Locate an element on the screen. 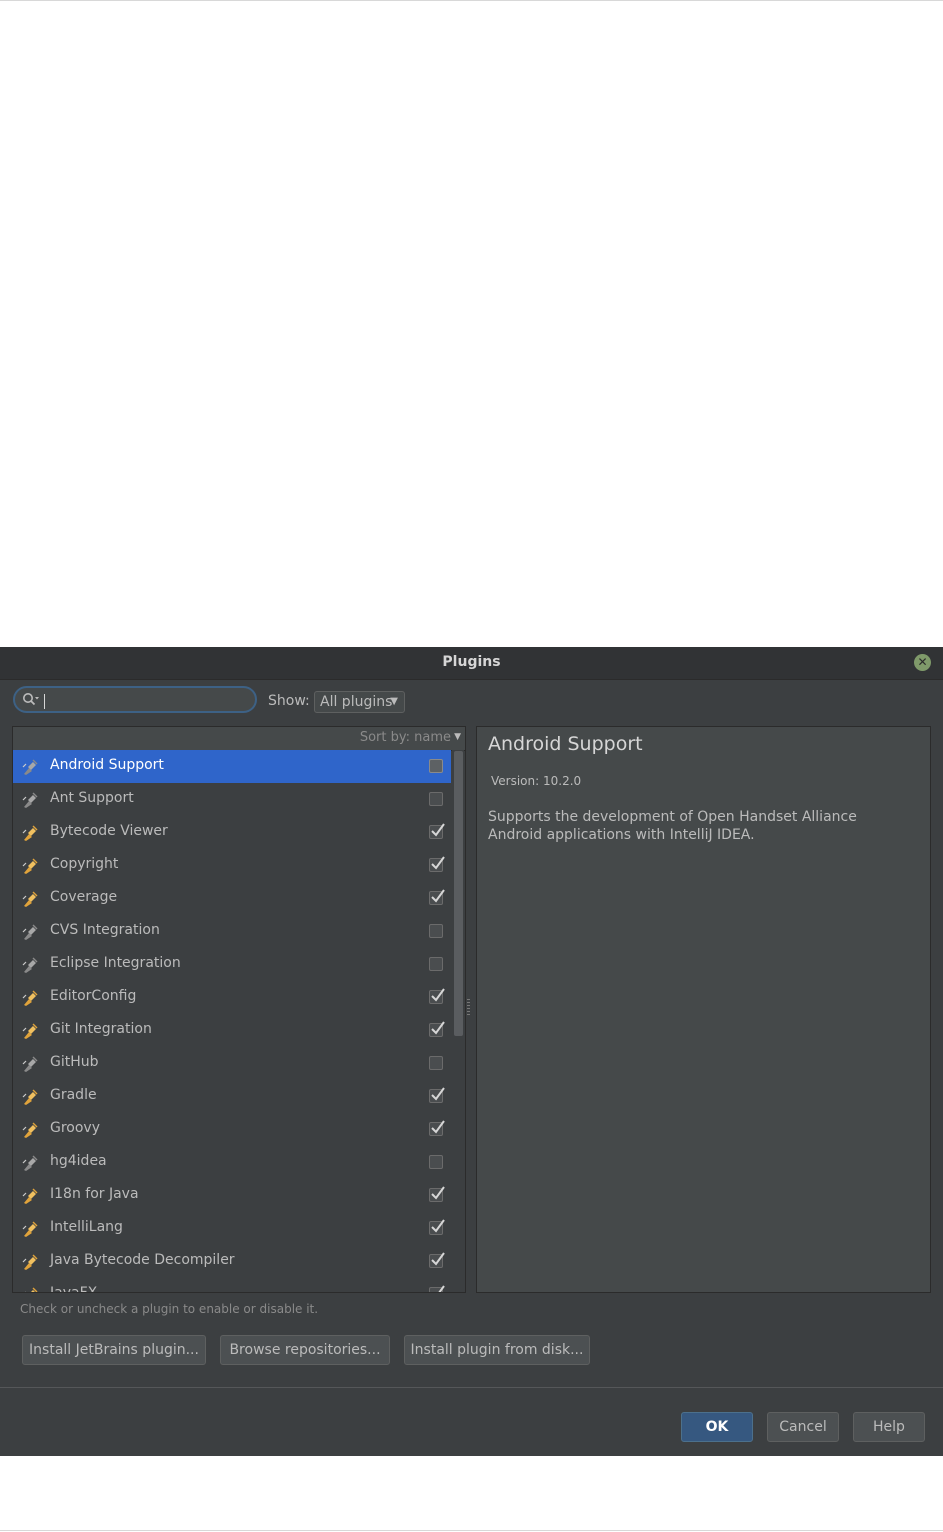 The width and height of the screenshot is (943, 1532). dialog-titlebar: Plugins ✕ is located at coordinates (471, 663).